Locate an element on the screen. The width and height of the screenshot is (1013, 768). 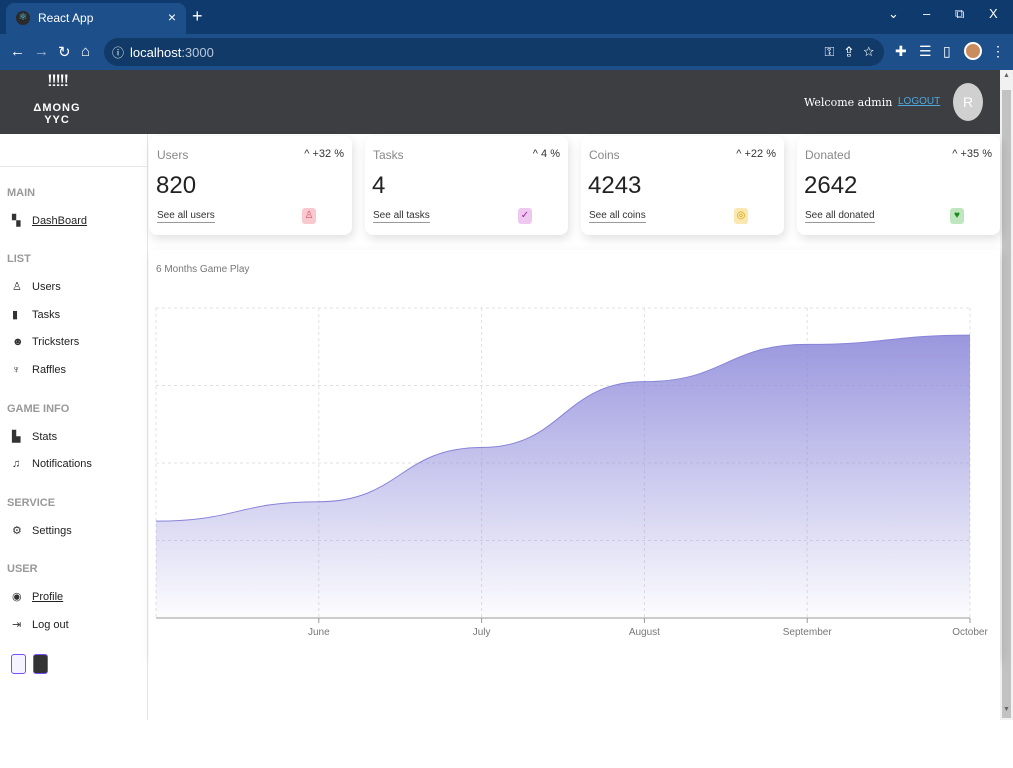
section-game-info: GAME INFO is located at coordinates (38, 409).